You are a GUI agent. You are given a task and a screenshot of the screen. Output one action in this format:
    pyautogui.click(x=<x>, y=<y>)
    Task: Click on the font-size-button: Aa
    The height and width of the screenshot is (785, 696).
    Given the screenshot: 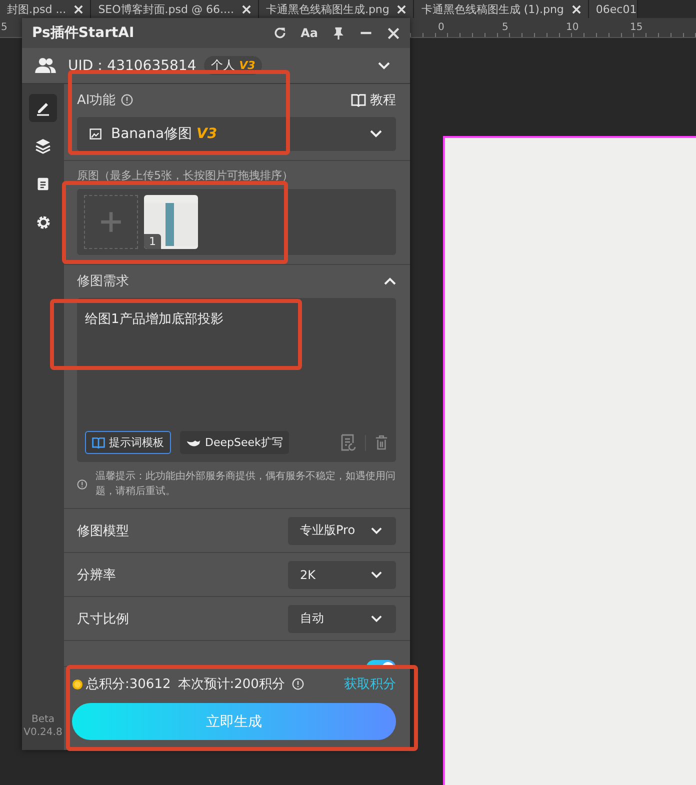 What is the action you would take?
    pyautogui.click(x=309, y=33)
    